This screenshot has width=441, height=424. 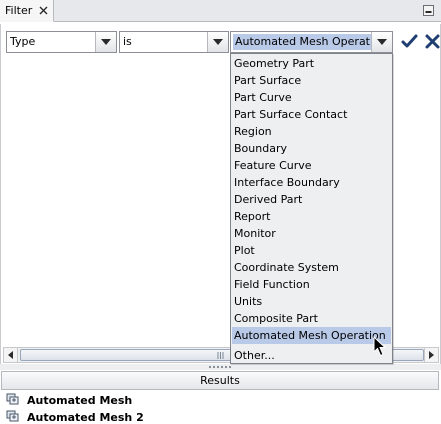 What do you see at coordinates (85, 417) in the screenshot?
I see `result-name: Automated Mesh 2` at bounding box center [85, 417].